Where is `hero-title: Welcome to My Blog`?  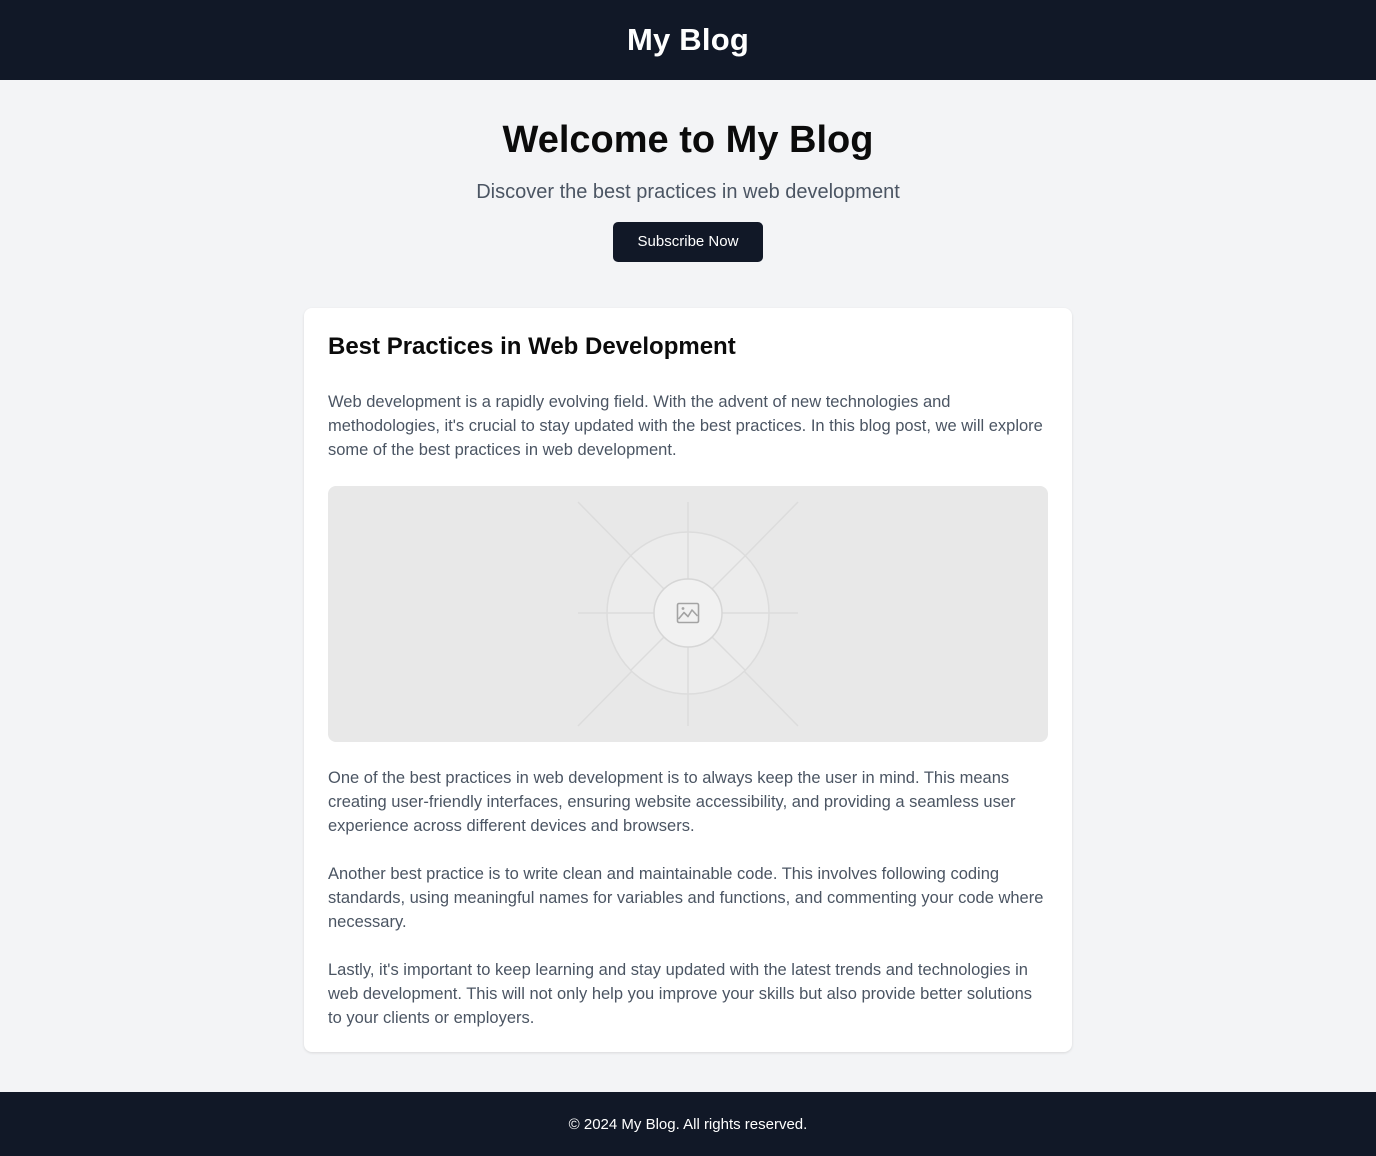 hero-title: Welcome to My Blog is located at coordinates (688, 140).